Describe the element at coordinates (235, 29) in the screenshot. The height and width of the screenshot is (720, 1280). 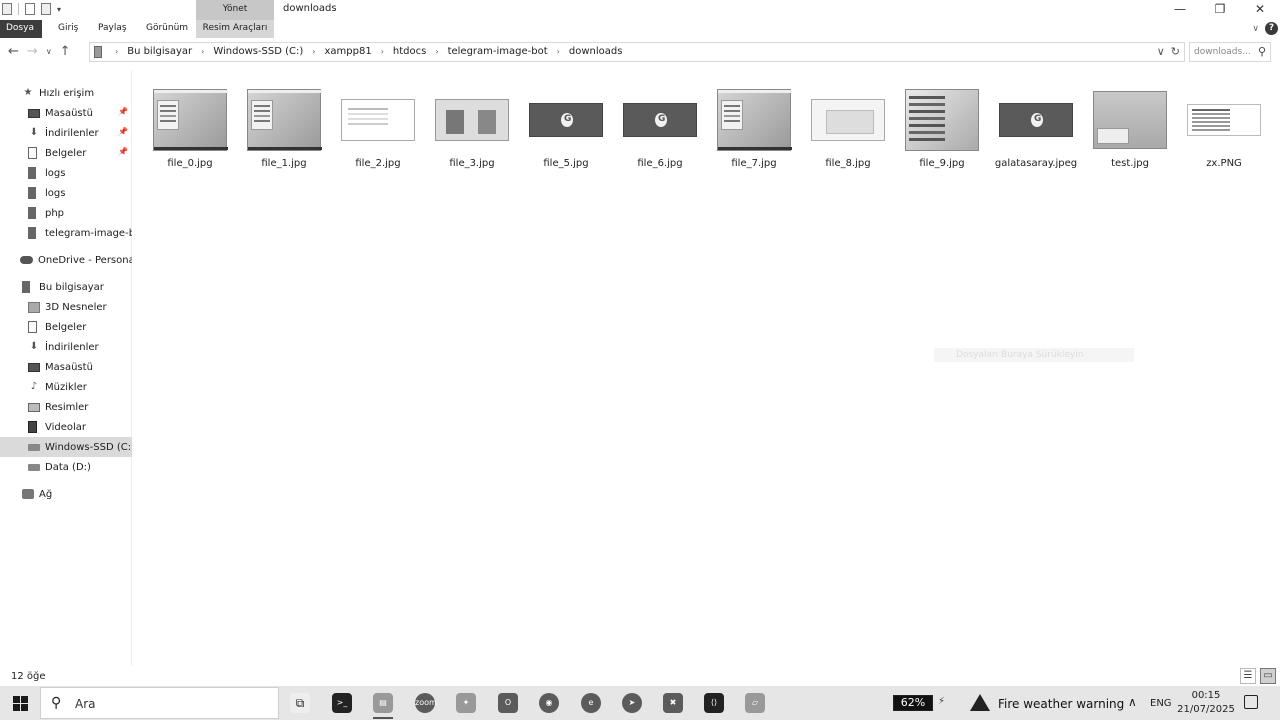
I see `tab-picture-tools: Resim Araçları` at that location.